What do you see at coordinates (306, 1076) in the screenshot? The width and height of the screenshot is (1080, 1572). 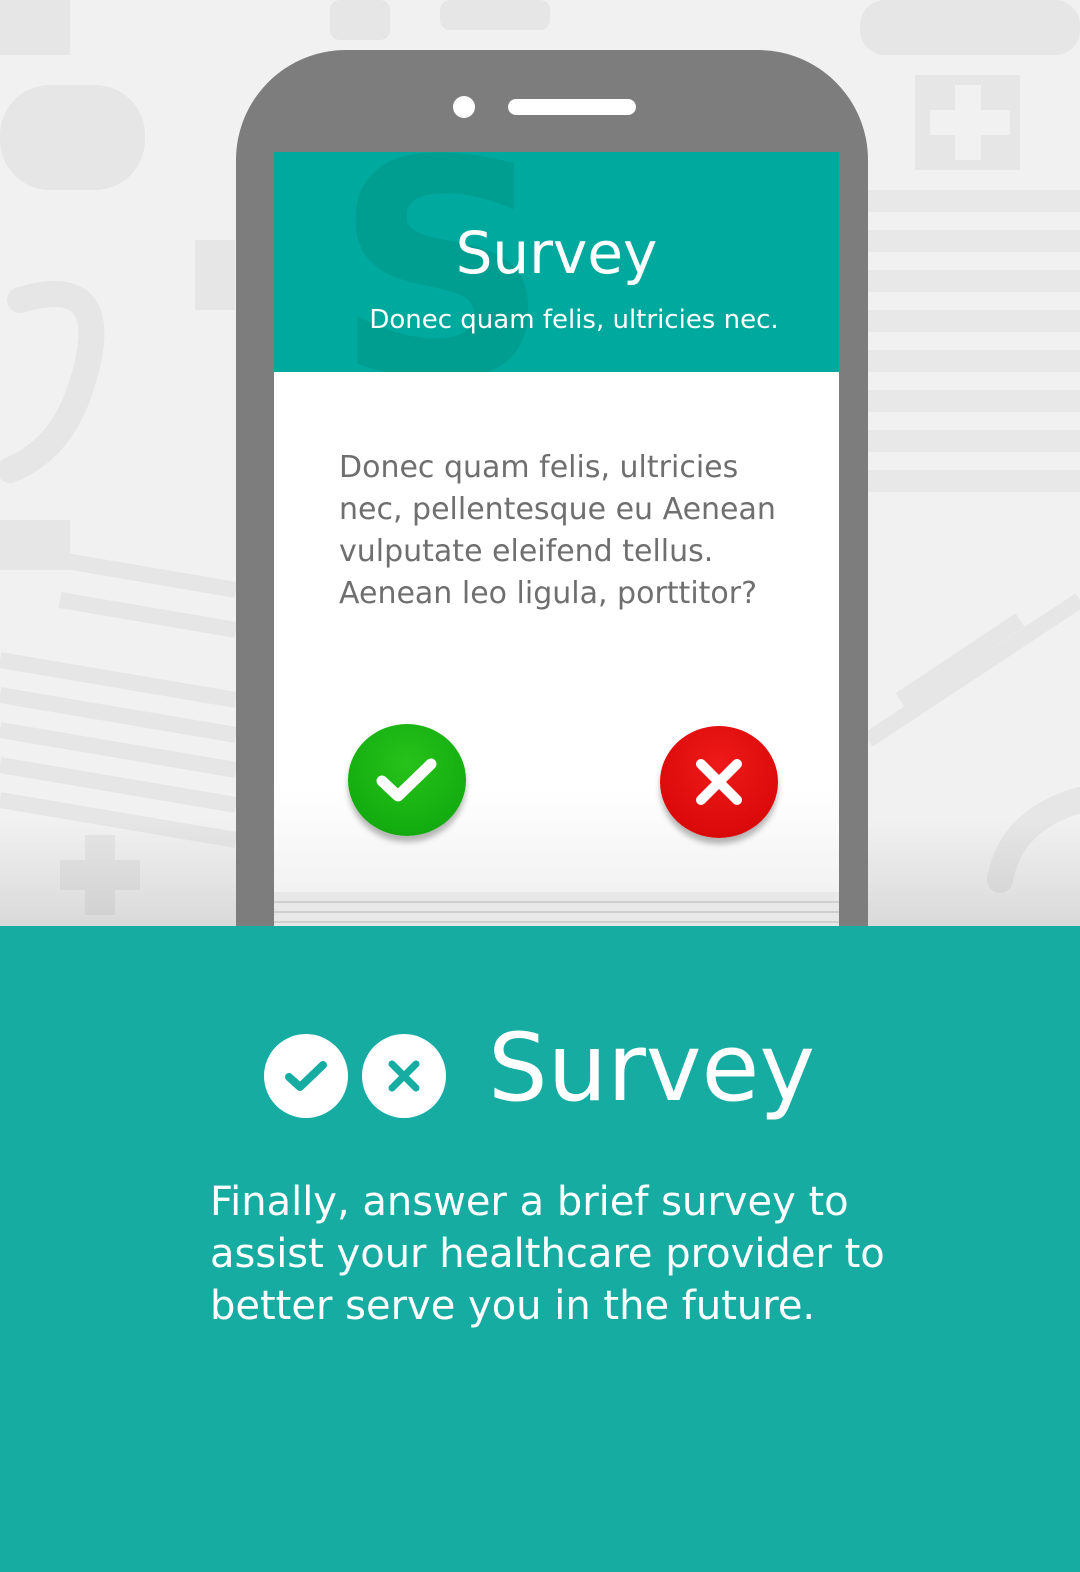 I see `check-circle-icon` at bounding box center [306, 1076].